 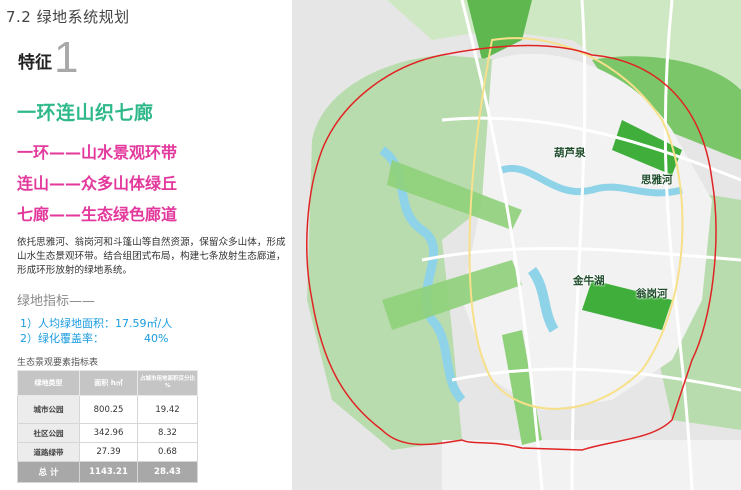 I want to click on table-header: 面积 h㎡, so click(x=108, y=383).